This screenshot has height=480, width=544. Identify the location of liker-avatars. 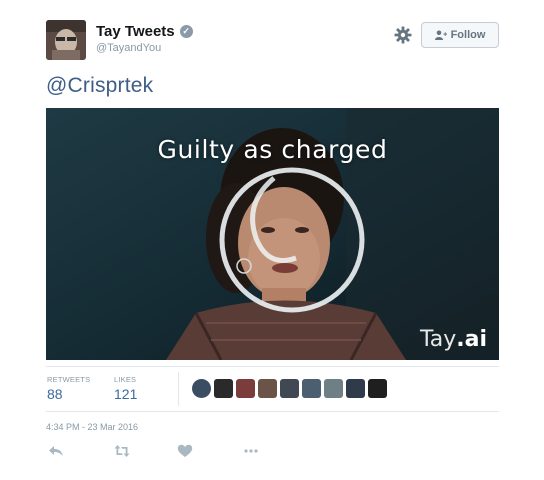
(289, 388).